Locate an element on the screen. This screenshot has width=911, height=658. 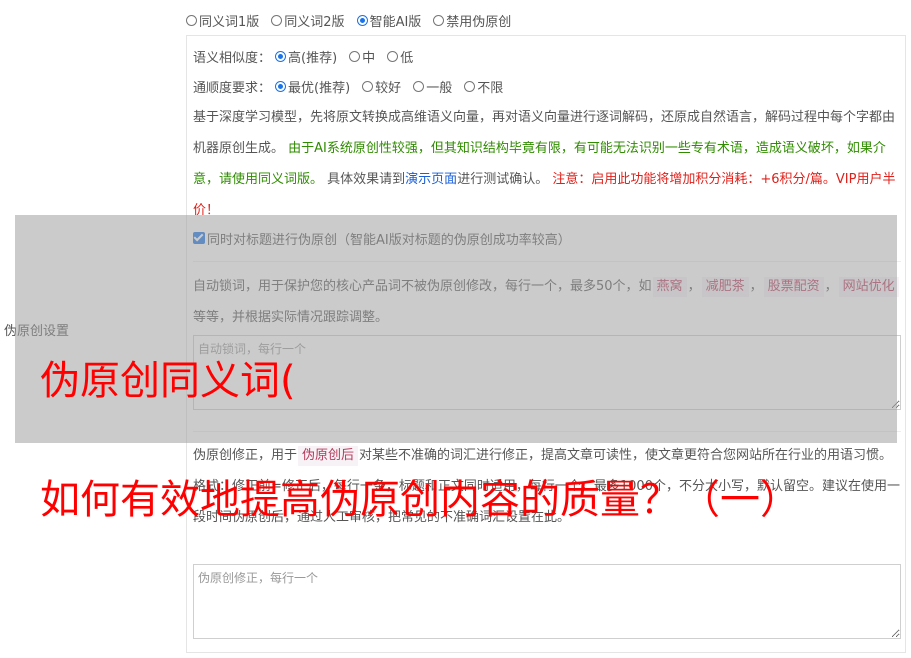
demo-page-link: 演示页面 is located at coordinates (431, 179).